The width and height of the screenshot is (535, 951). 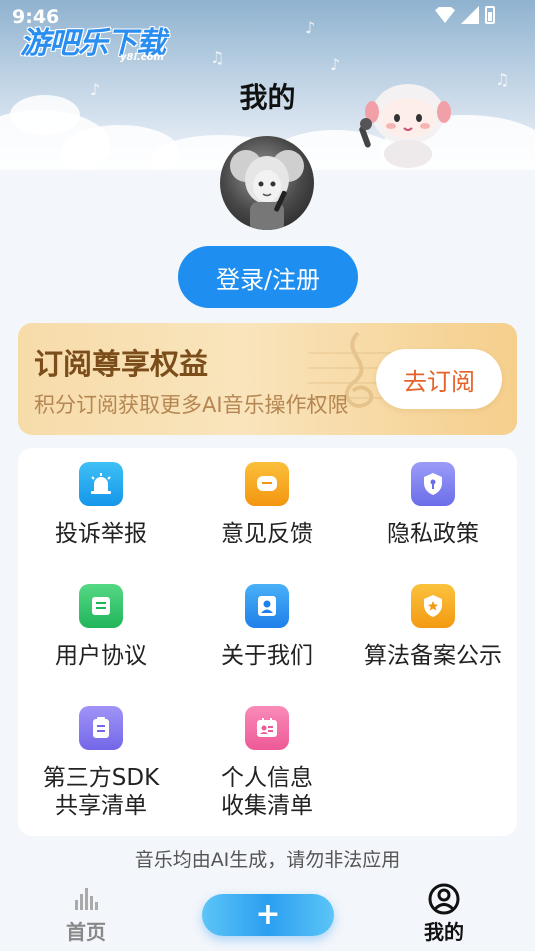 I want to click on user-circle-icon, so click(x=444, y=899).